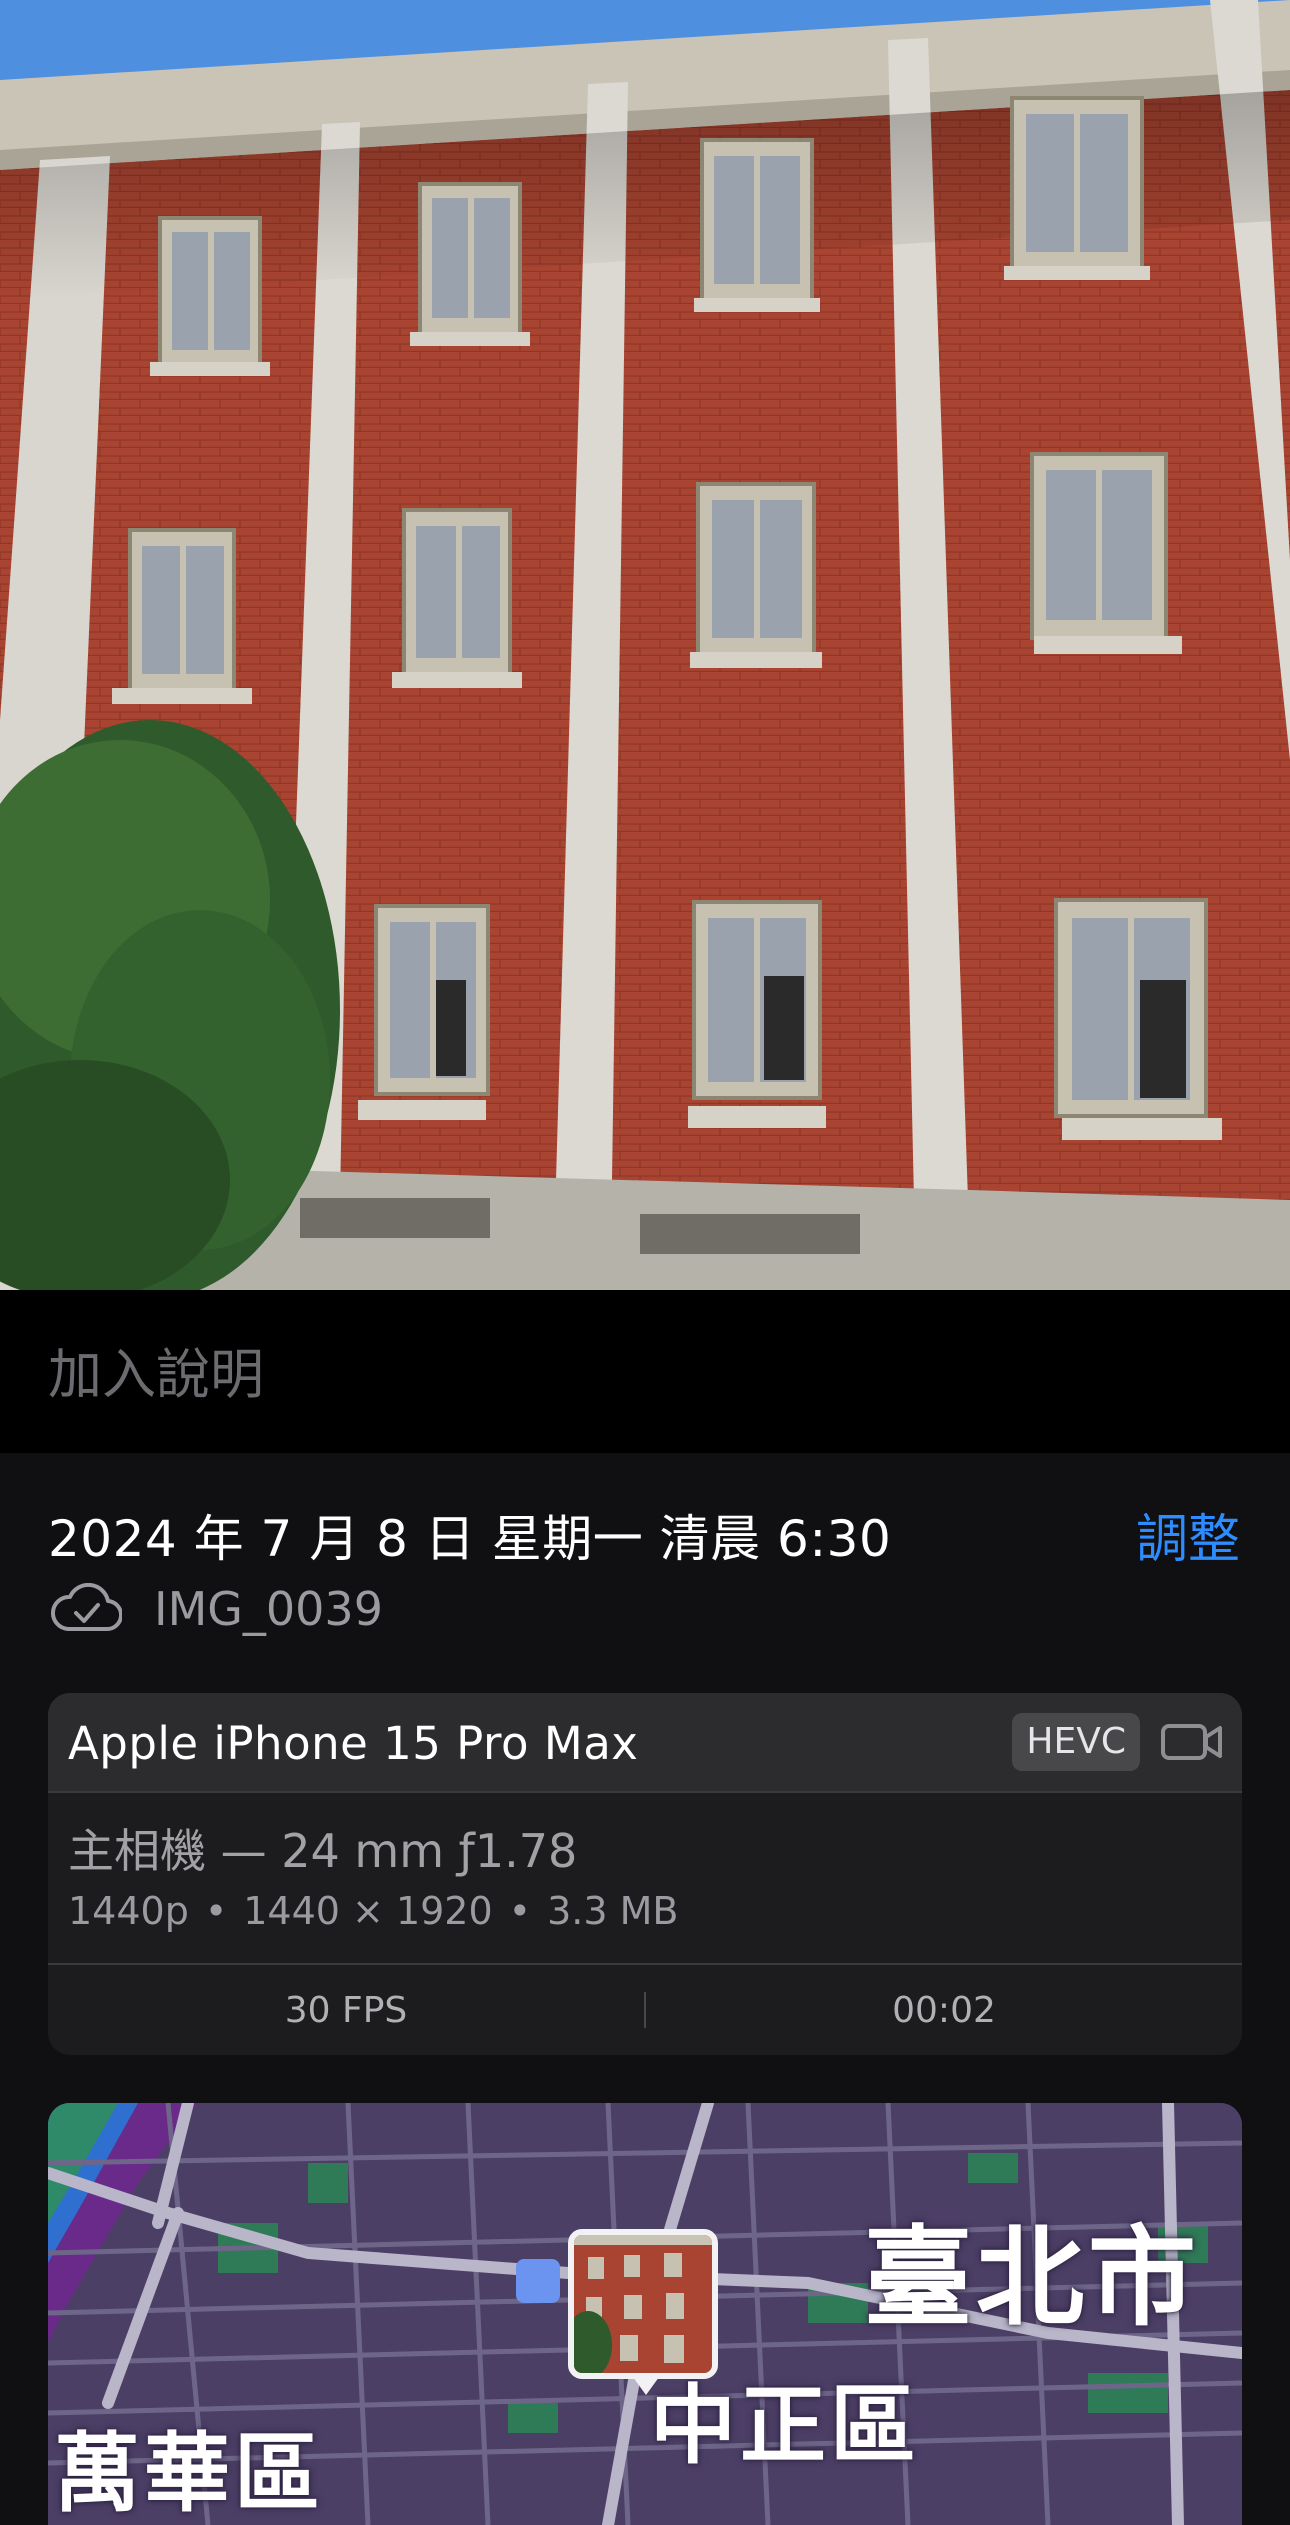 This screenshot has height=2525, width=1290. Describe the element at coordinates (944, 2010) in the screenshot. I see `duration-label: 00:02` at that location.